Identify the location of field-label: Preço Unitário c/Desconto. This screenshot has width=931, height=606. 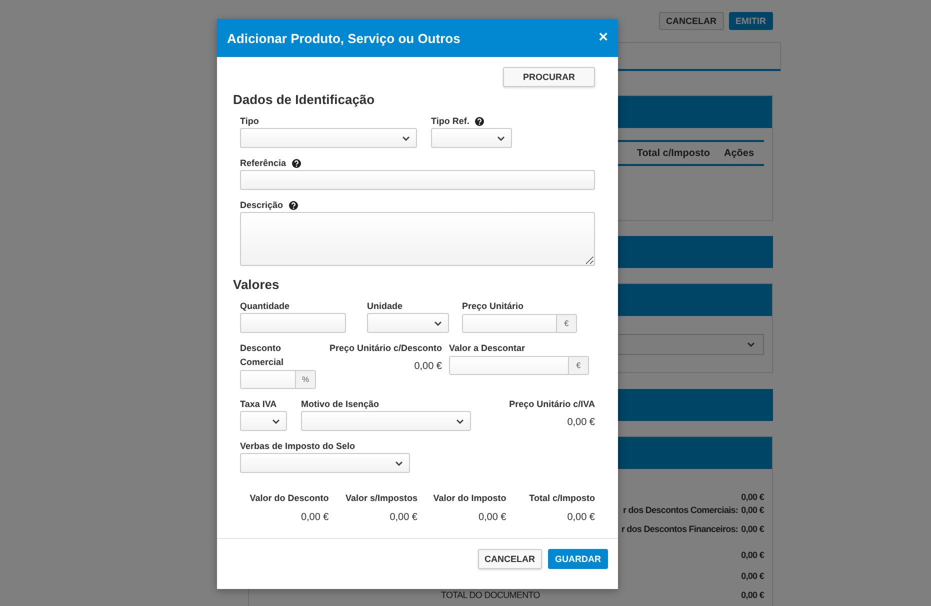
(385, 348).